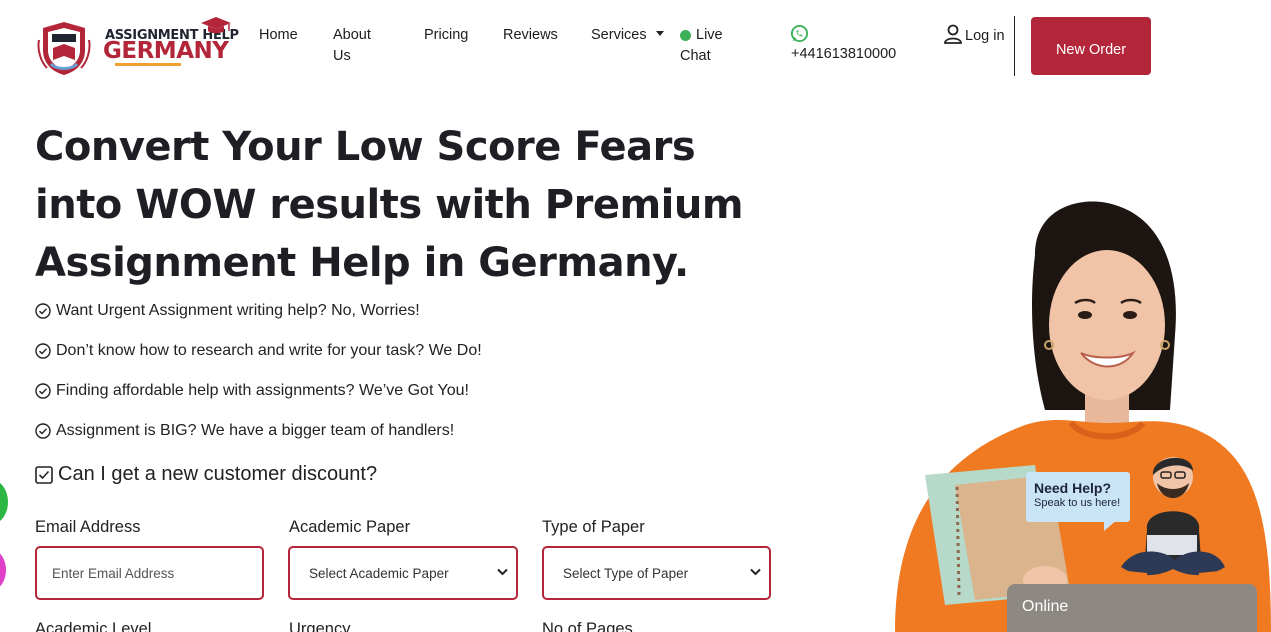 This screenshot has width=1271, height=632. What do you see at coordinates (1077, 503) in the screenshot?
I see `need-help-subtitle: Speak to us here!` at bounding box center [1077, 503].